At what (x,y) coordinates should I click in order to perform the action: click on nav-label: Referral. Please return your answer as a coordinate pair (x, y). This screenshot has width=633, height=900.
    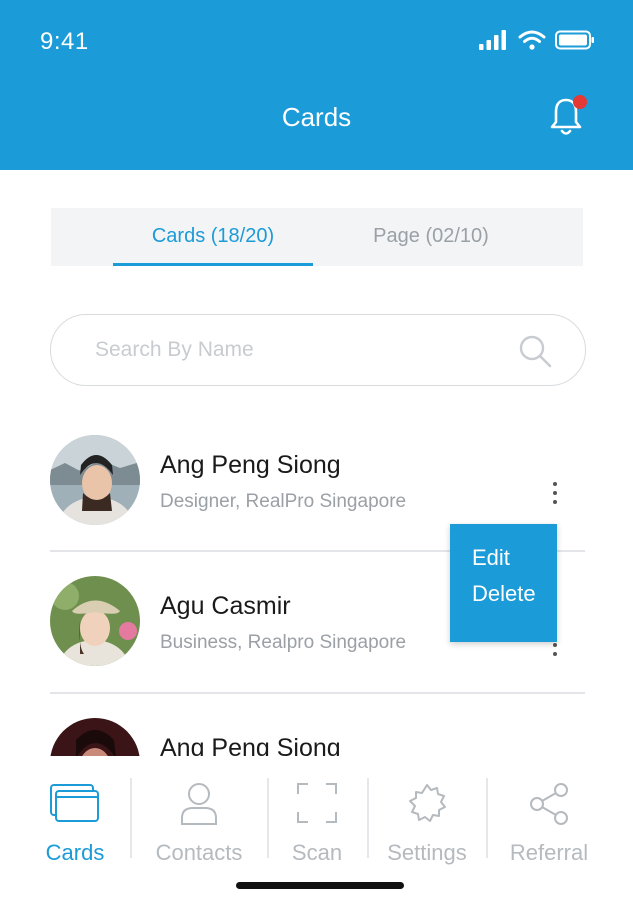
    Looking at the image, I should click on (549, 852).